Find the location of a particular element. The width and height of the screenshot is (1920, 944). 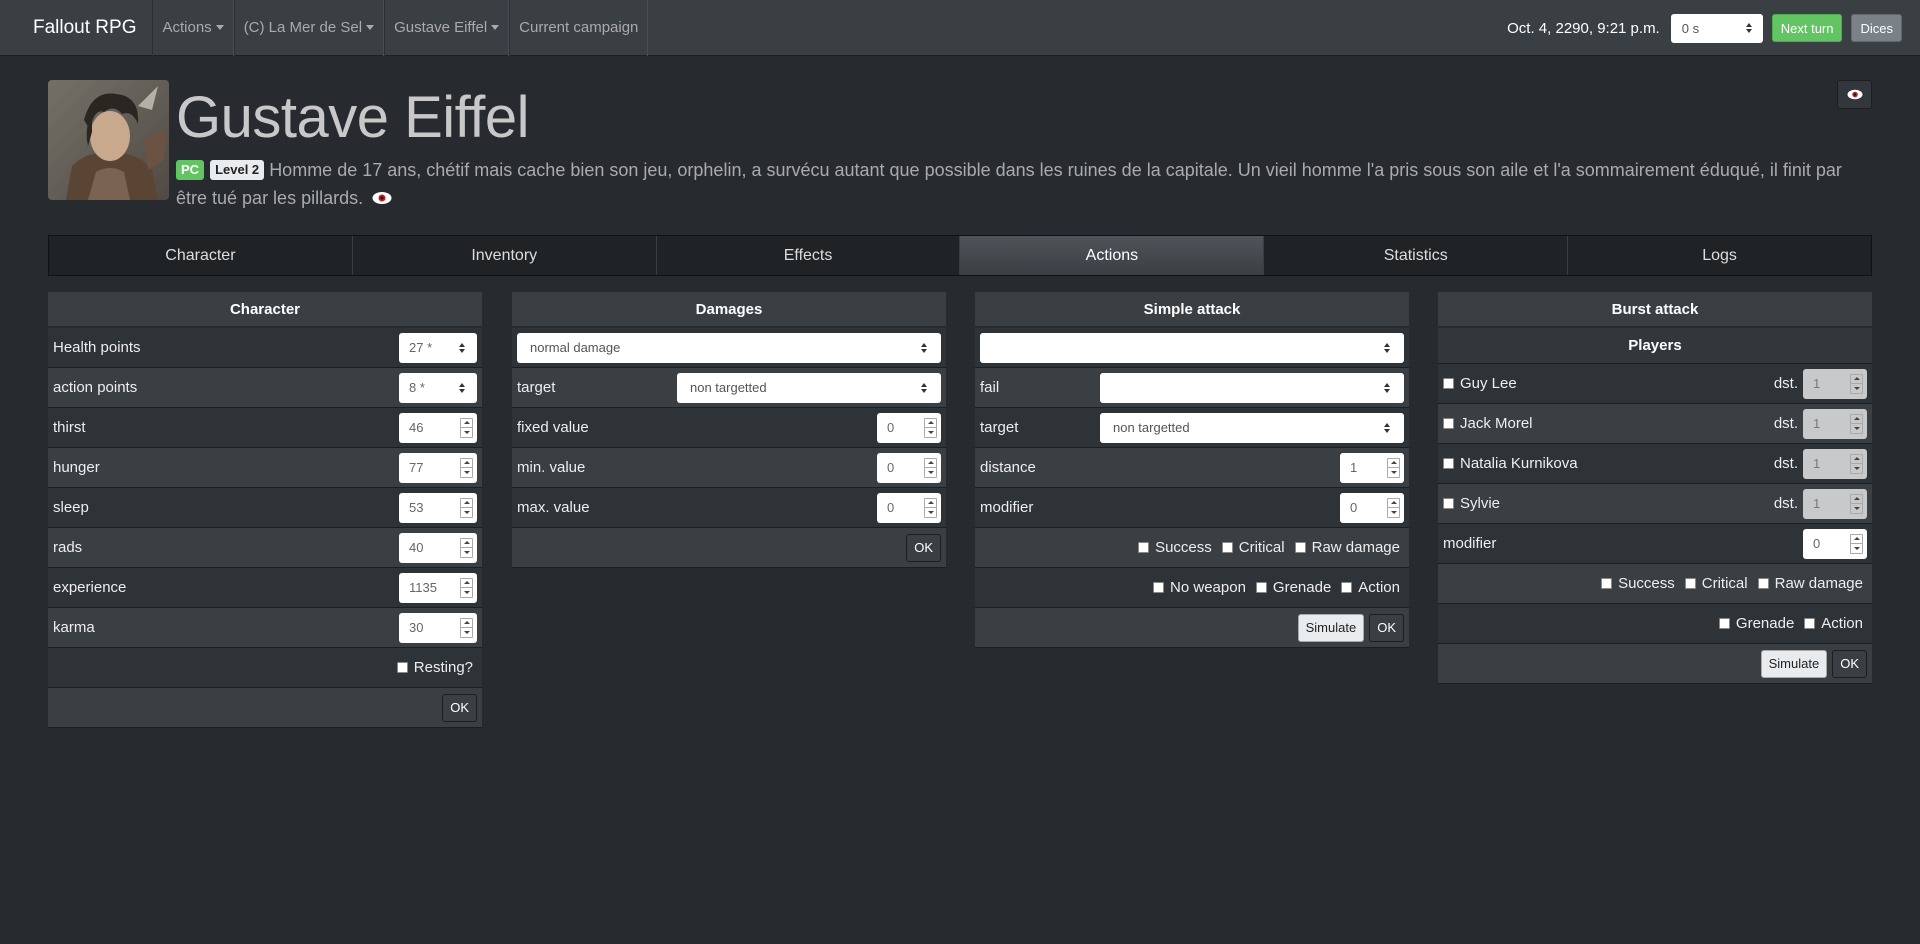

fixed-value-input: 0 is located at coordinates (909, 427).